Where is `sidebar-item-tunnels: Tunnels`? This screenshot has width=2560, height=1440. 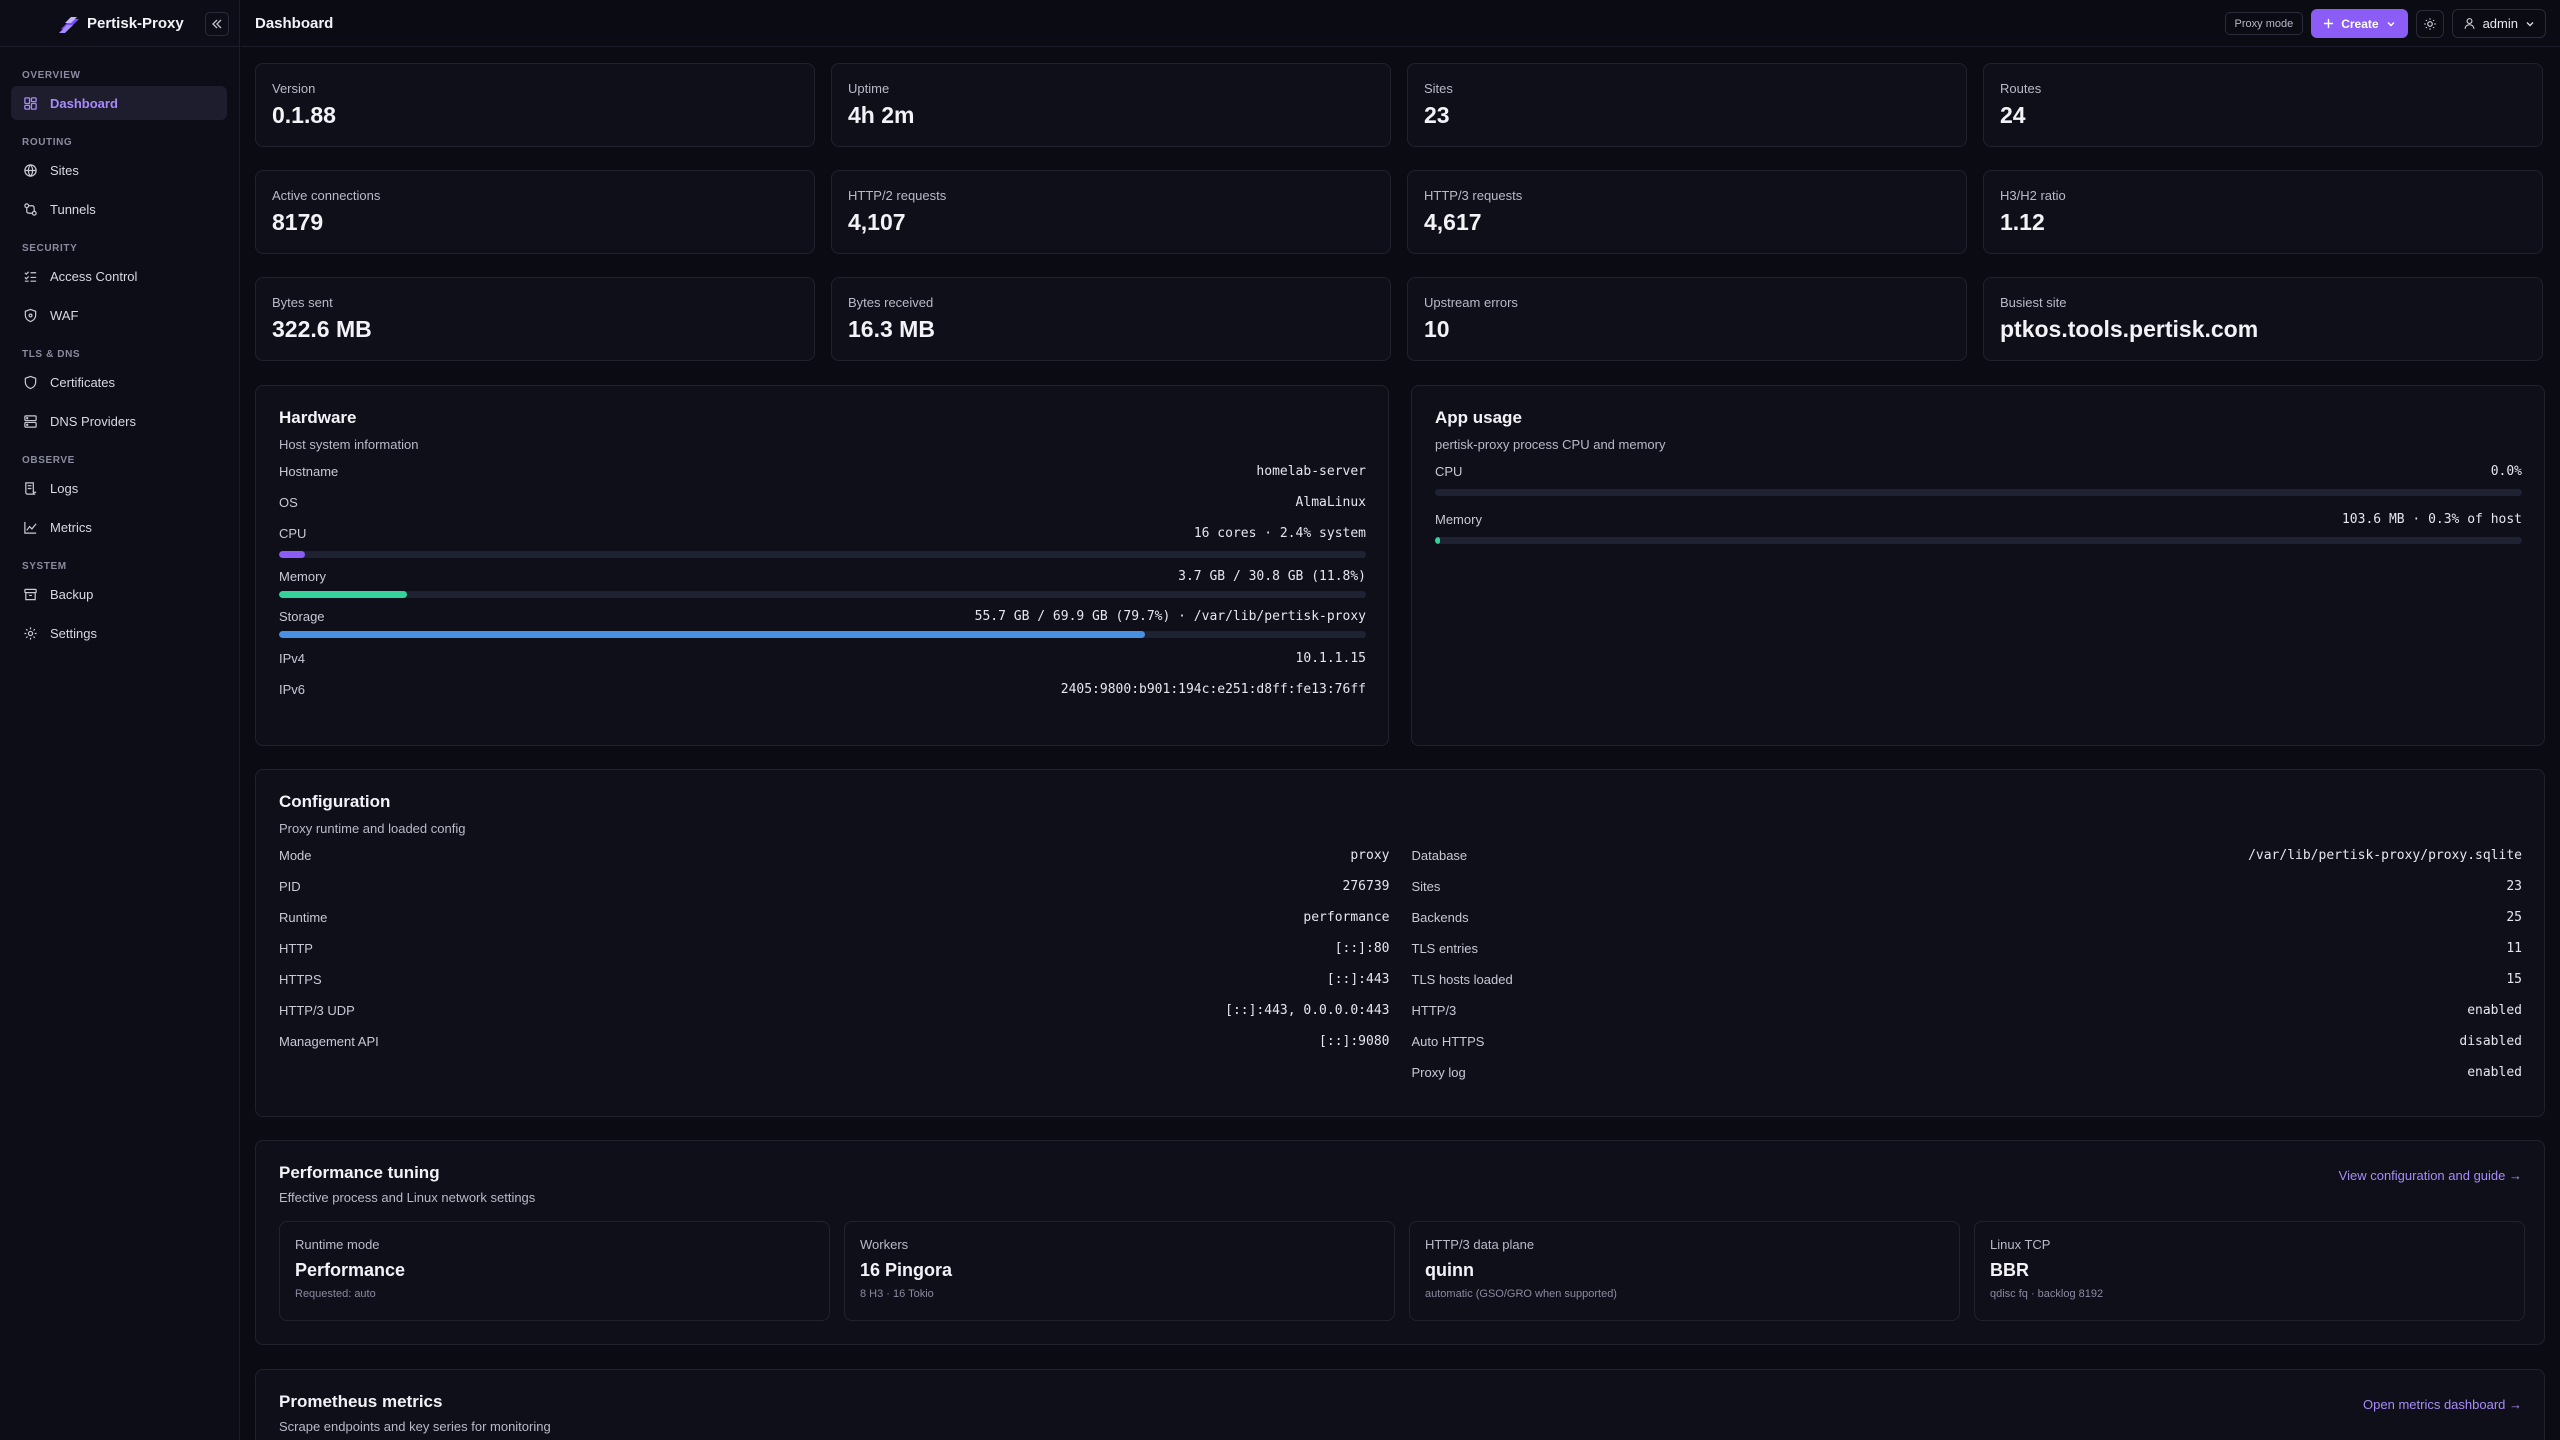
sidebar-item-tunnels: Tunnels is located at coordinates (119, 209).